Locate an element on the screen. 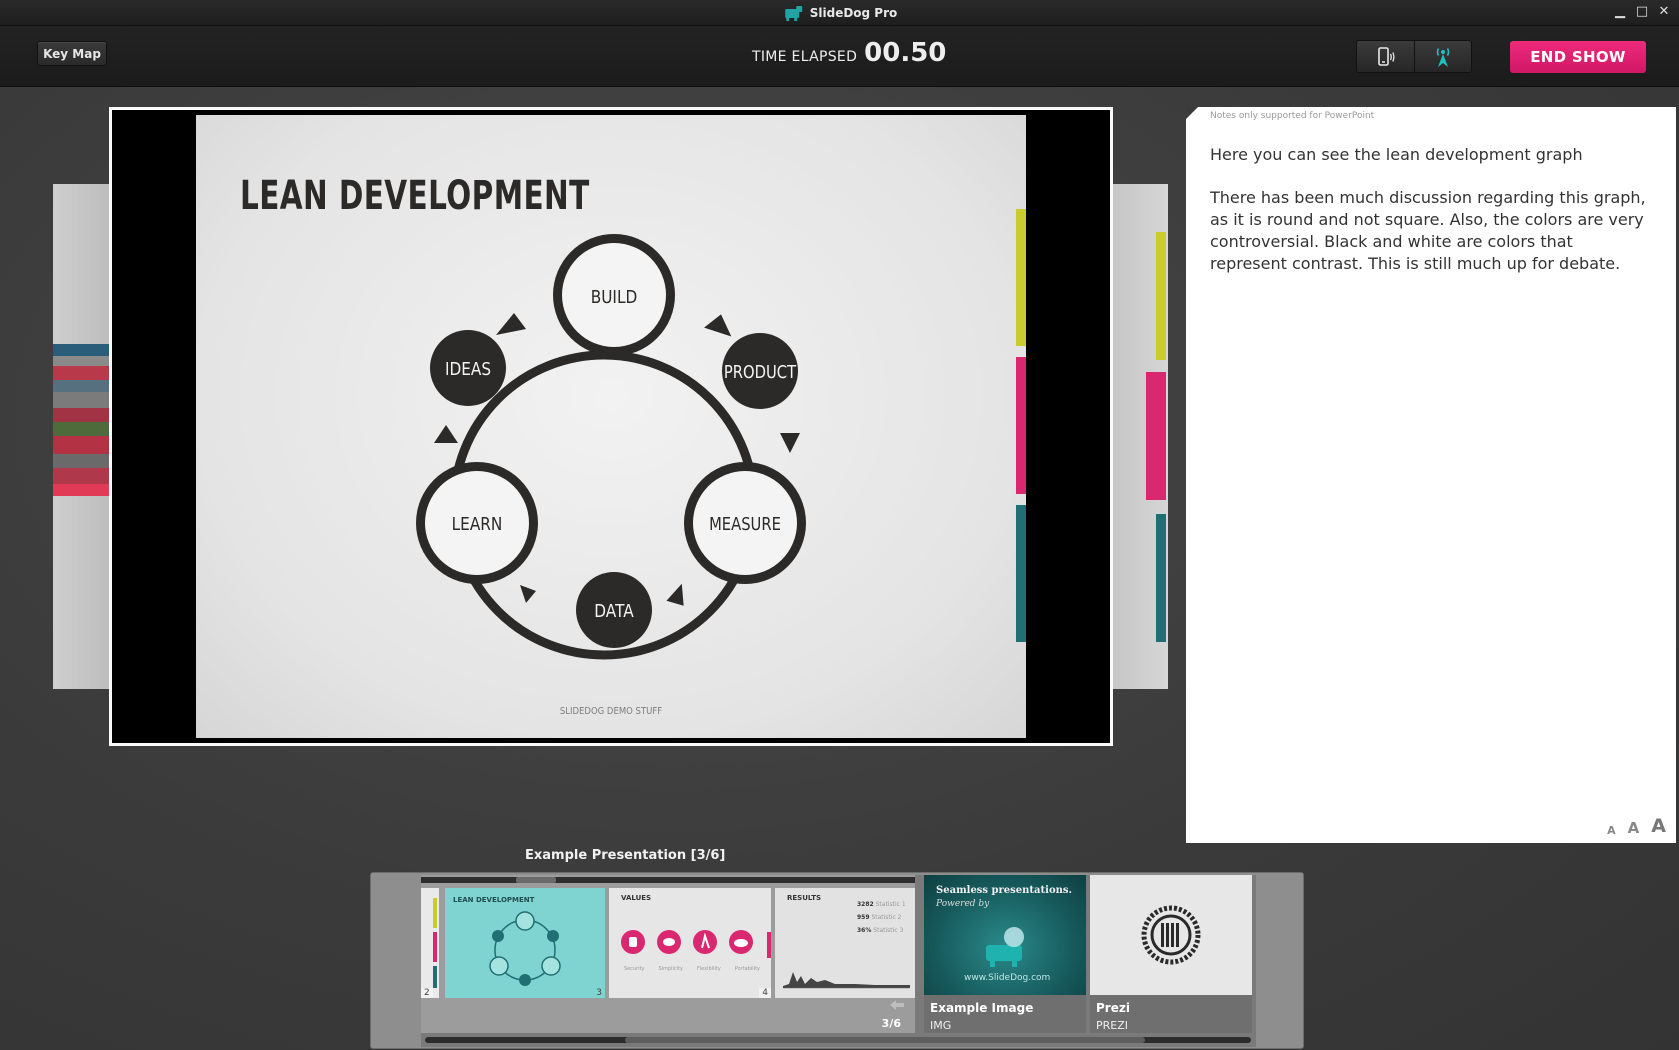 The height and width of the screenshot is (1050, 1679). close-button: ✕ is located at coordinates (1664, 12).